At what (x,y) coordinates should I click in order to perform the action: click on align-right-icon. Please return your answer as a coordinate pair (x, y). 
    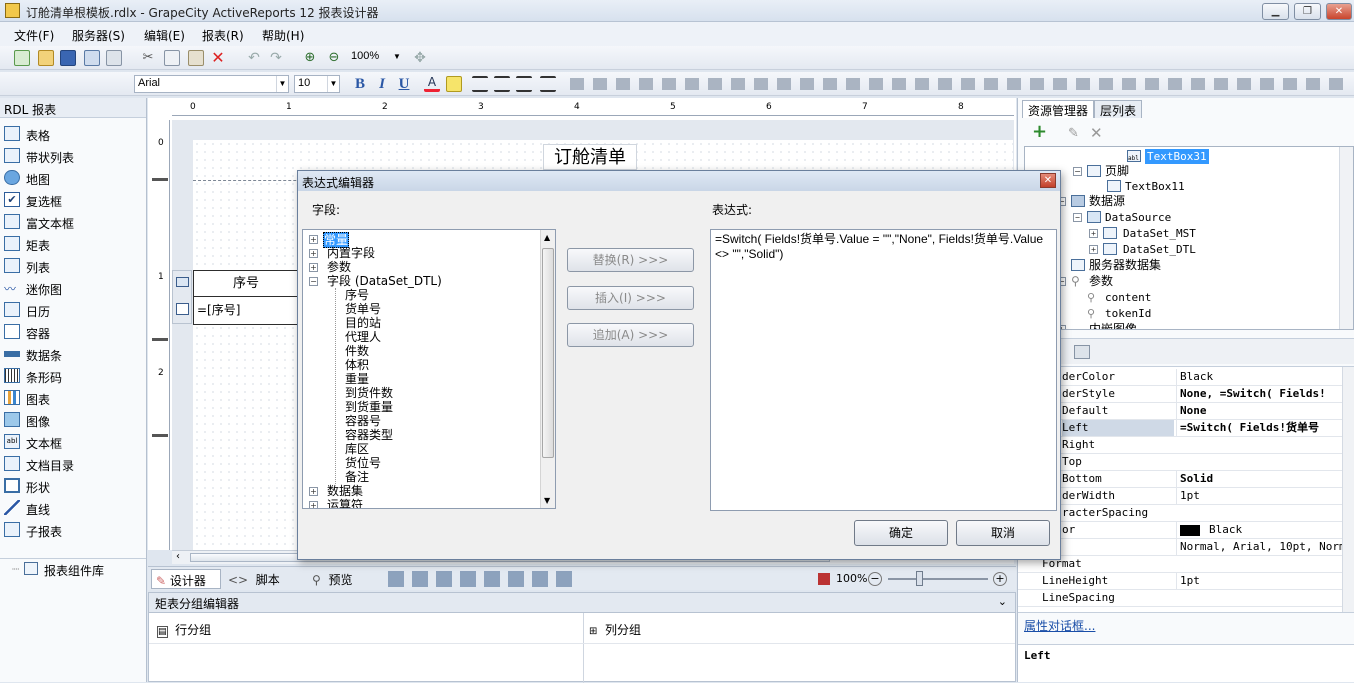
    Looking at the image, I should click on (524, 84).